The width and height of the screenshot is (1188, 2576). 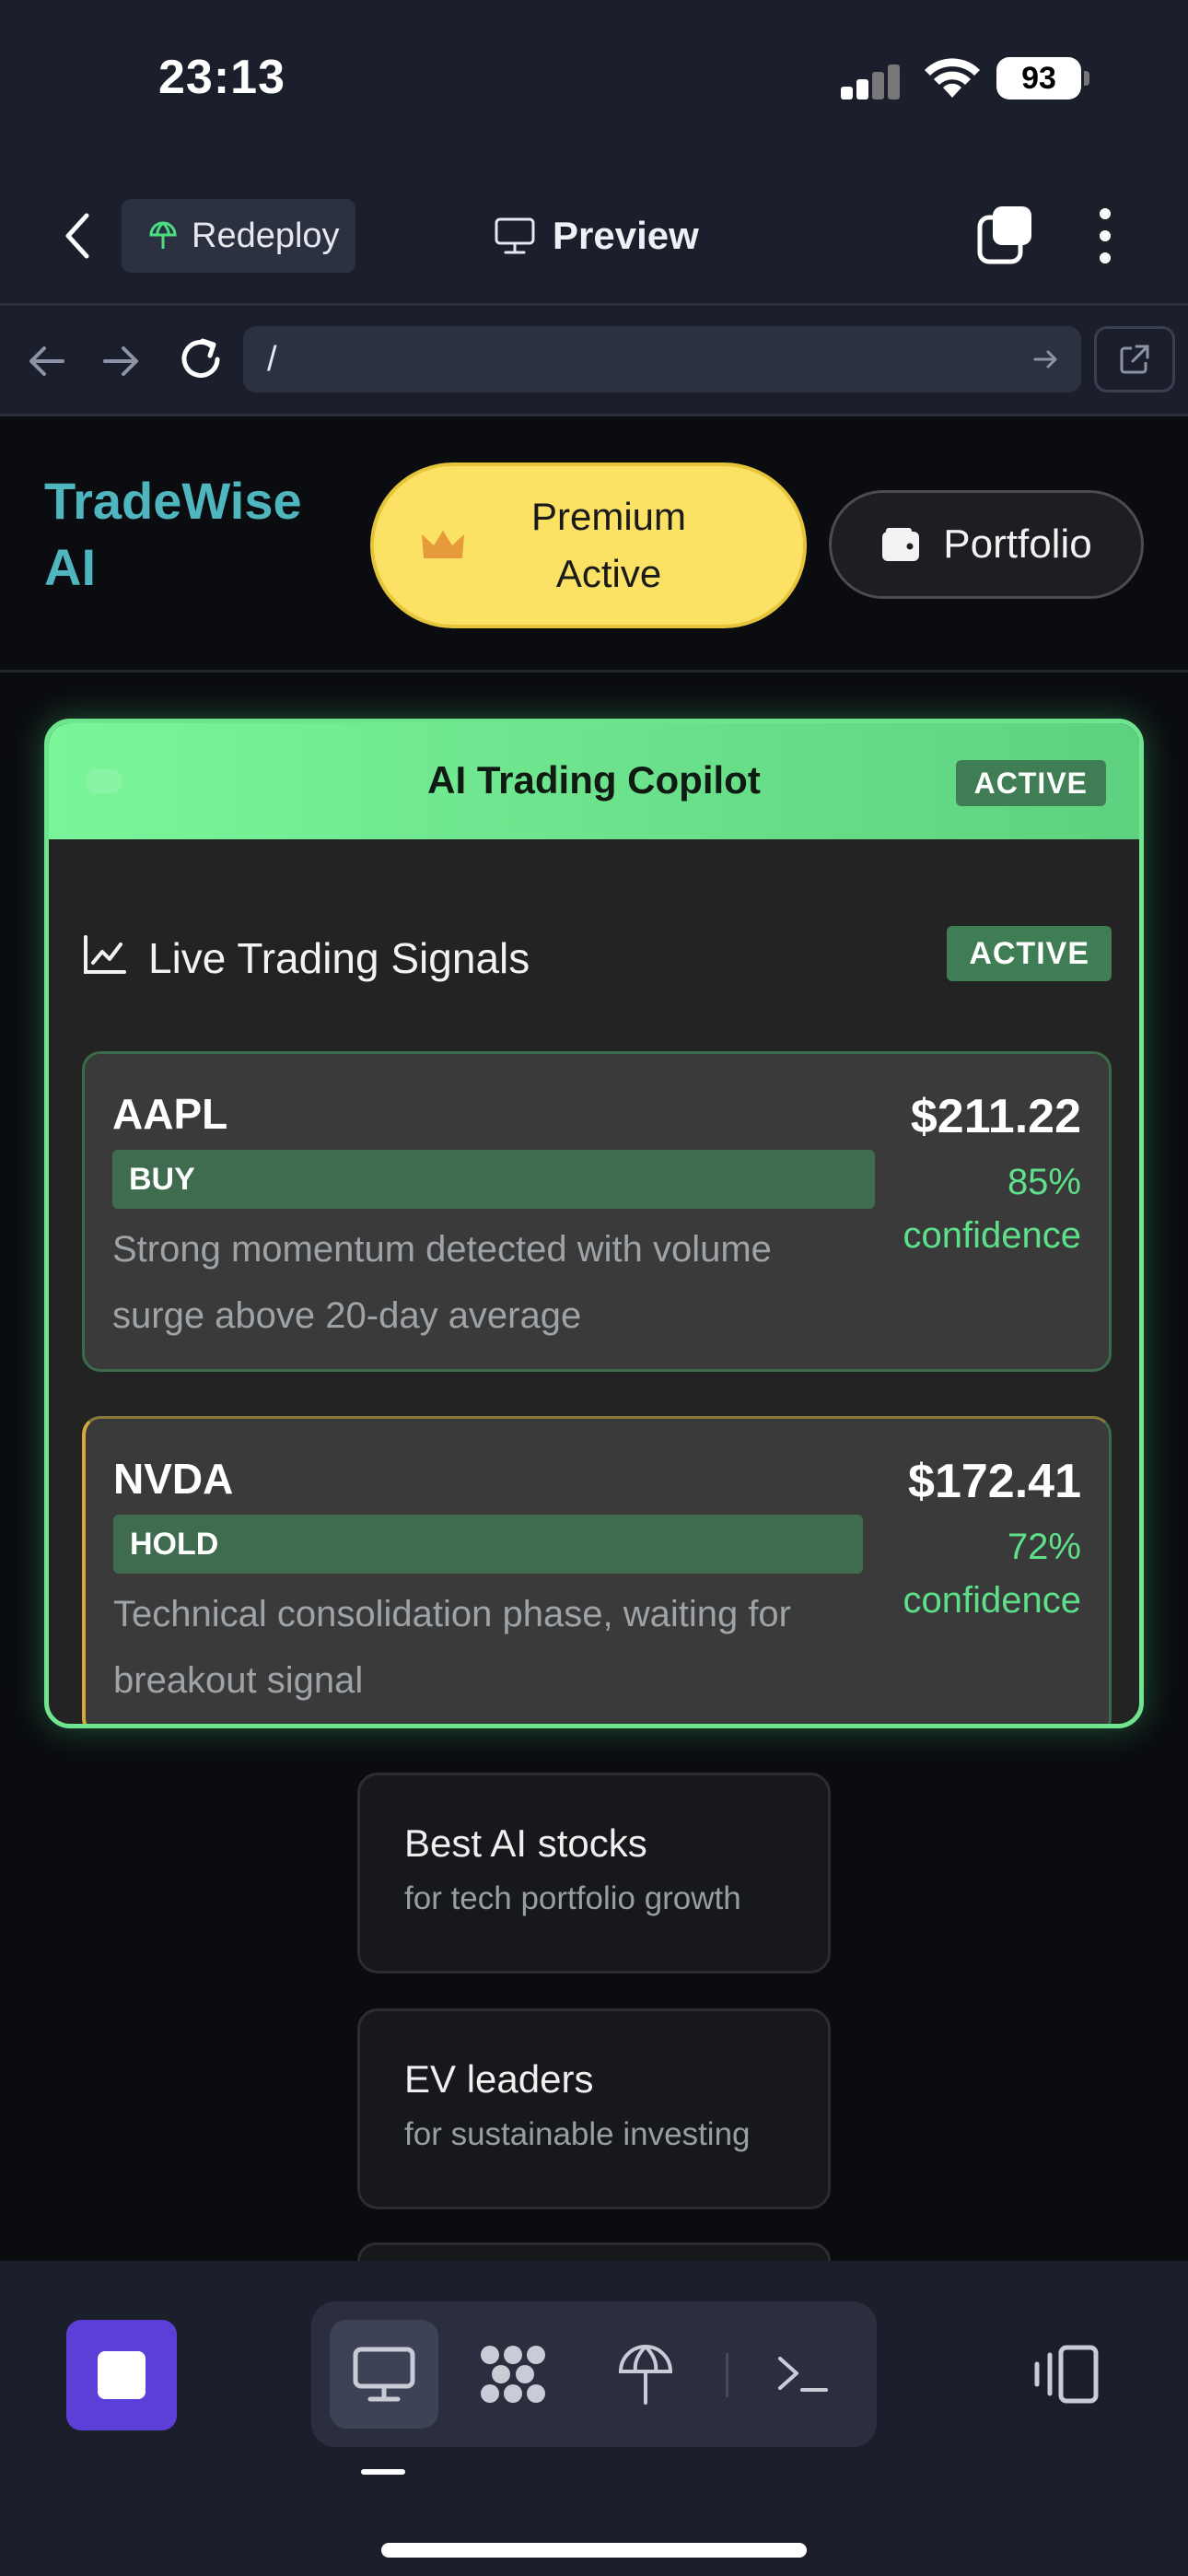 I want to click on redeploy-label: Redeploy, so click(x=266, y=235).